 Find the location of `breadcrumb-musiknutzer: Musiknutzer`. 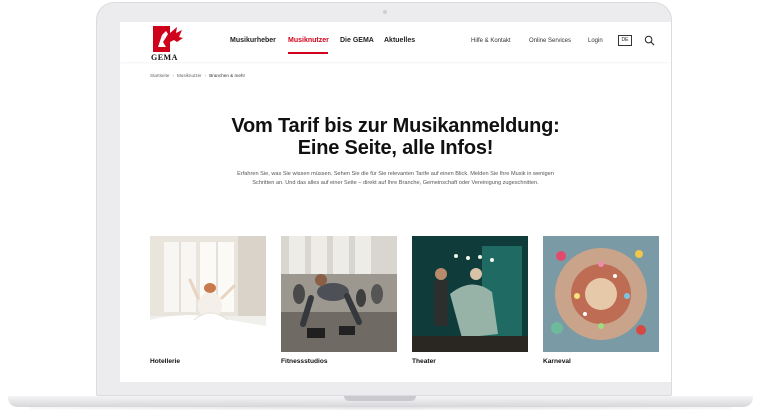

breadcrumb-musiknutzer: Musiknutzer is located at coordinates (189, 75).